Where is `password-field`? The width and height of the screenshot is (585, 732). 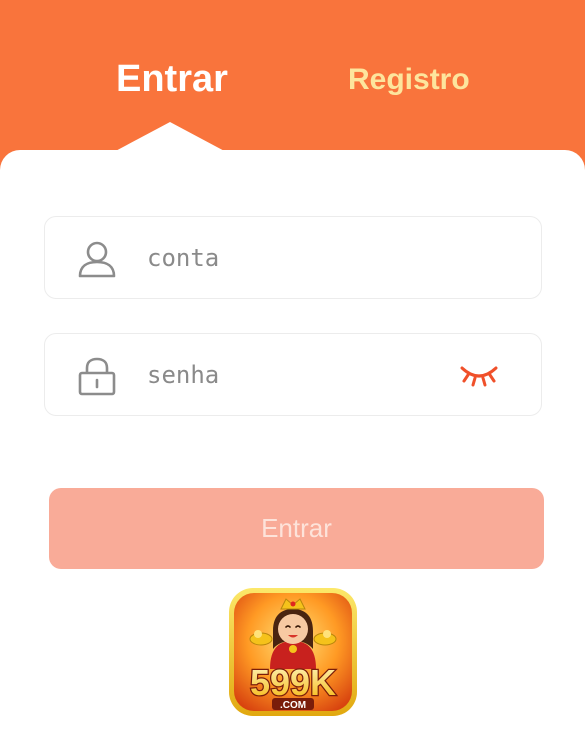
password-field is located at coordinates (293, 374).